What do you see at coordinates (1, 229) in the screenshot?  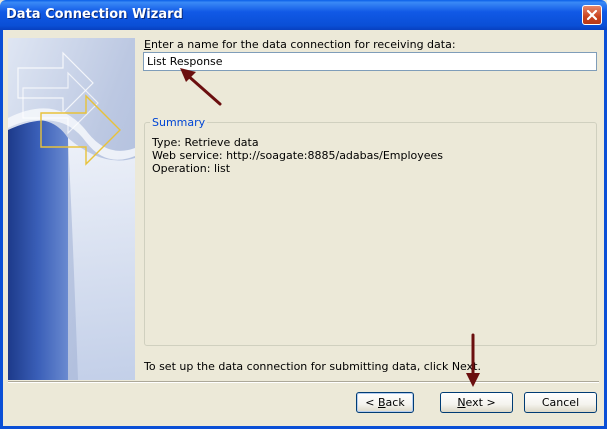 I see `window-frame-left` at bounding box center [1, 229].